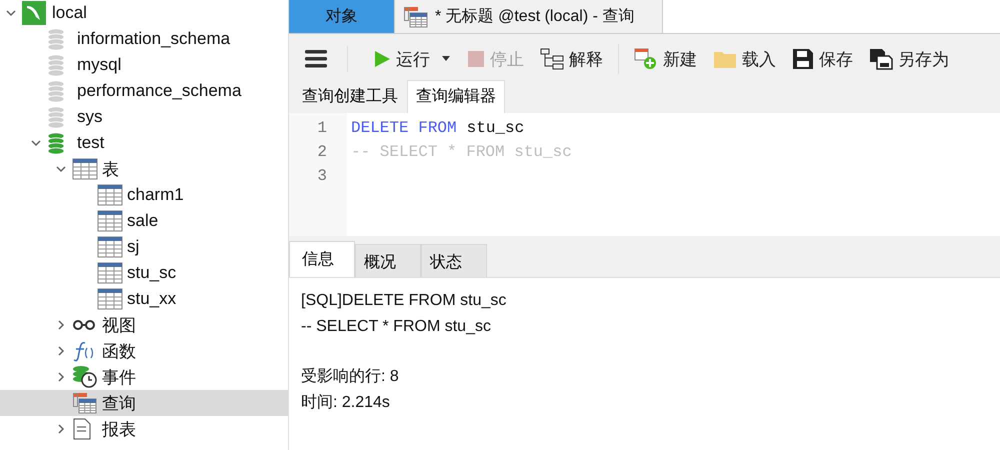 This screenshot has width=1000, height=450. What do you see at coordinates (350, 376) in the screenshot?
I see `message-line: 受影响的行: 8` at bounding box center [350, 376].